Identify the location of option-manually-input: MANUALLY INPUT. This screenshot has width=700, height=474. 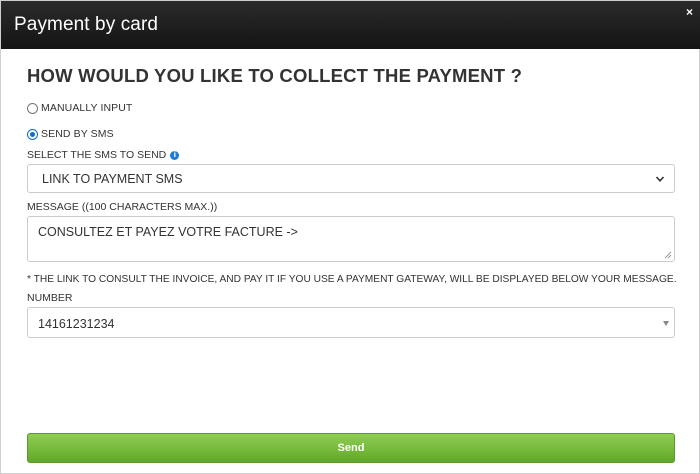
(79, 108).